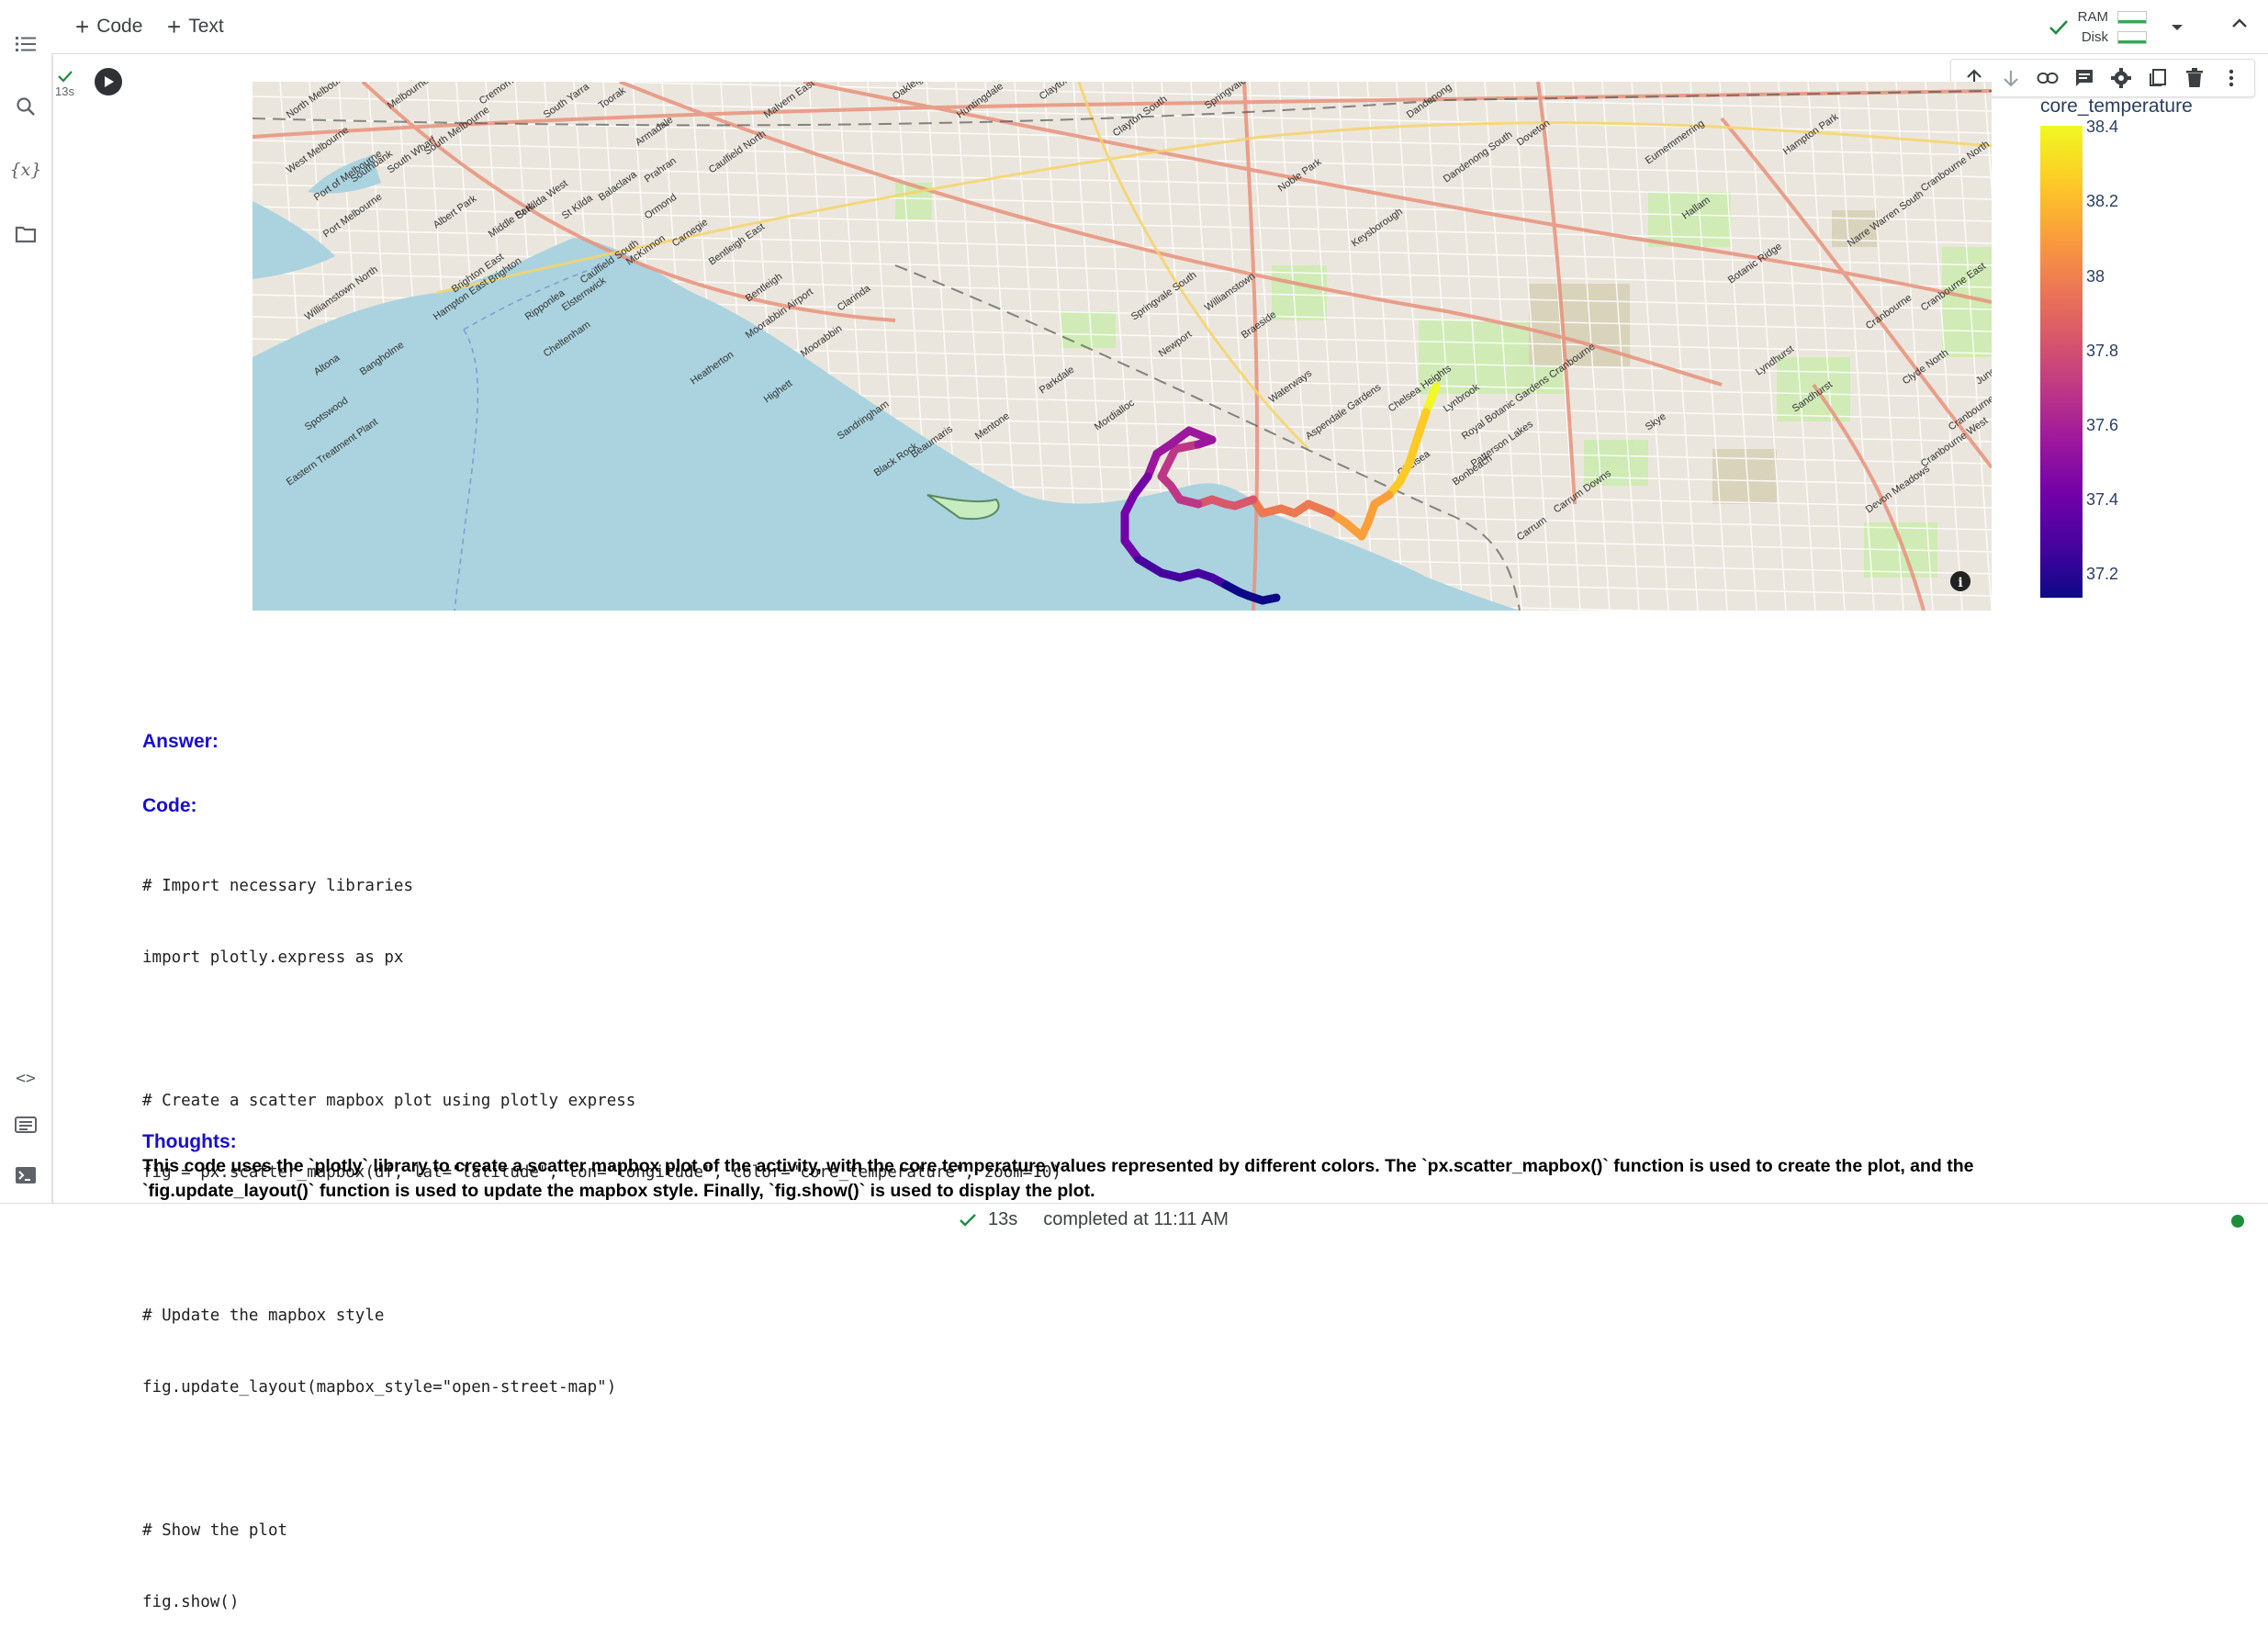 This screenshot has height=1638, width=2268. What do you see at coordinates (120, 26) in the screenshot?
I see `add-code-label: Code` at bounding box center [120, 26].